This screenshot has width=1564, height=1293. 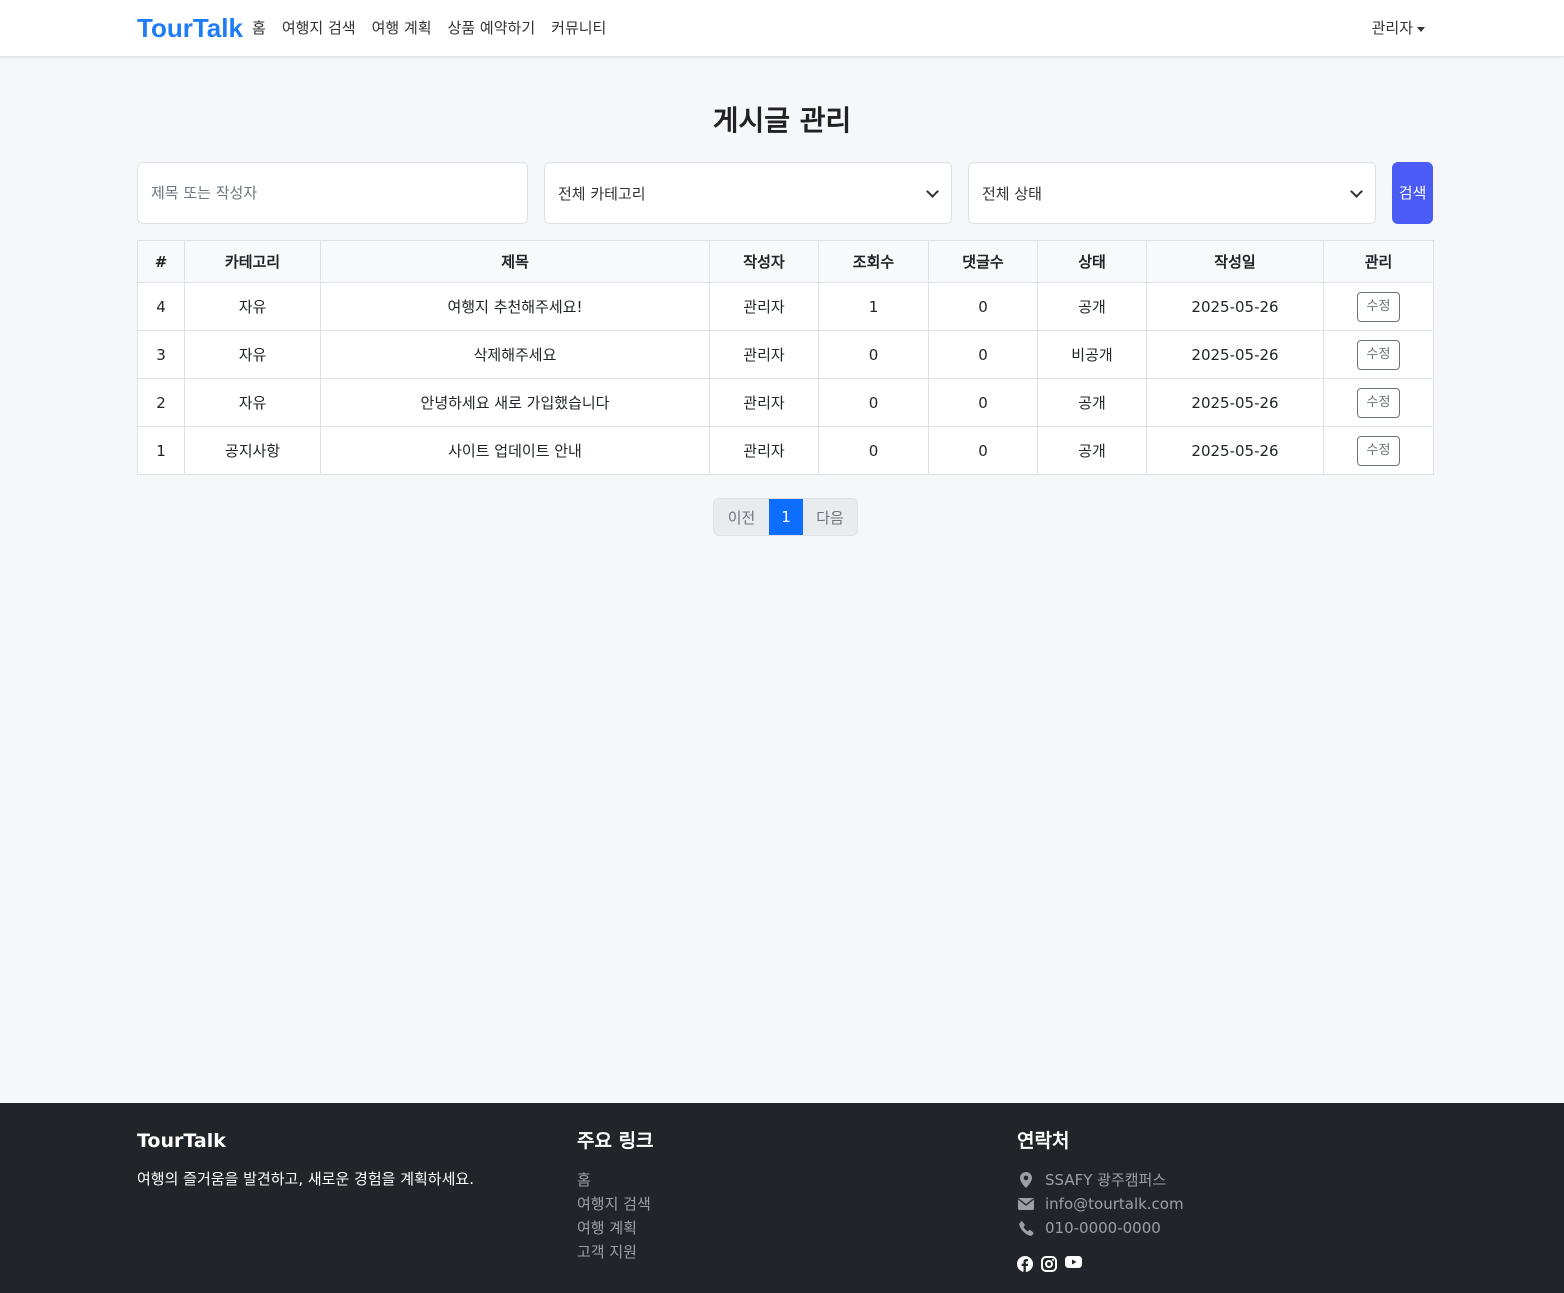 I want to click on pagination-next: 다음, so click(x=830, y=517).